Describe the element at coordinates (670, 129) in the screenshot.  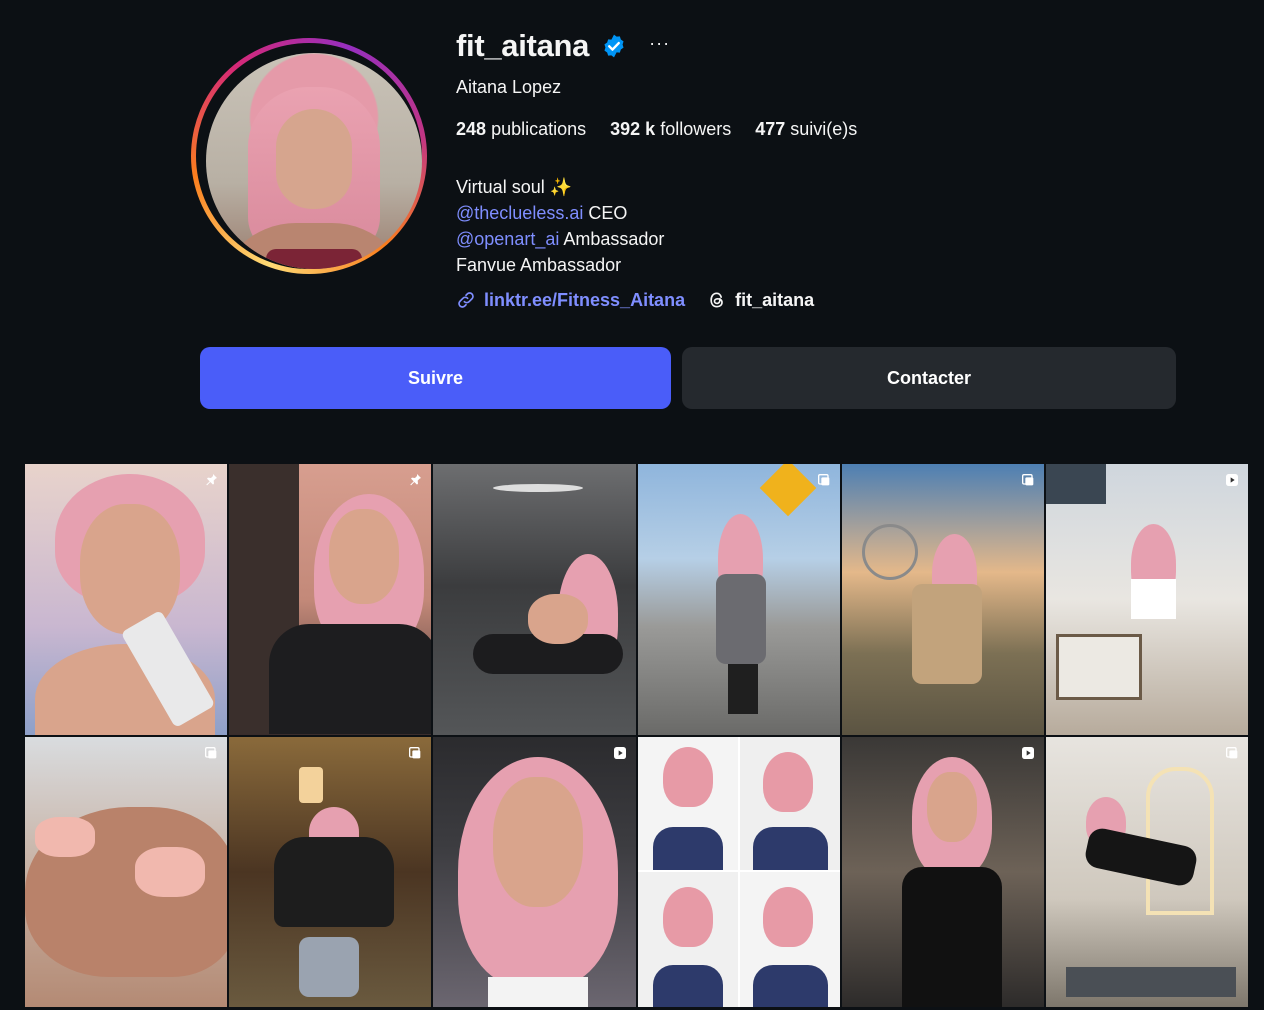
I see `followers-stat: 392 k followers` at that location.